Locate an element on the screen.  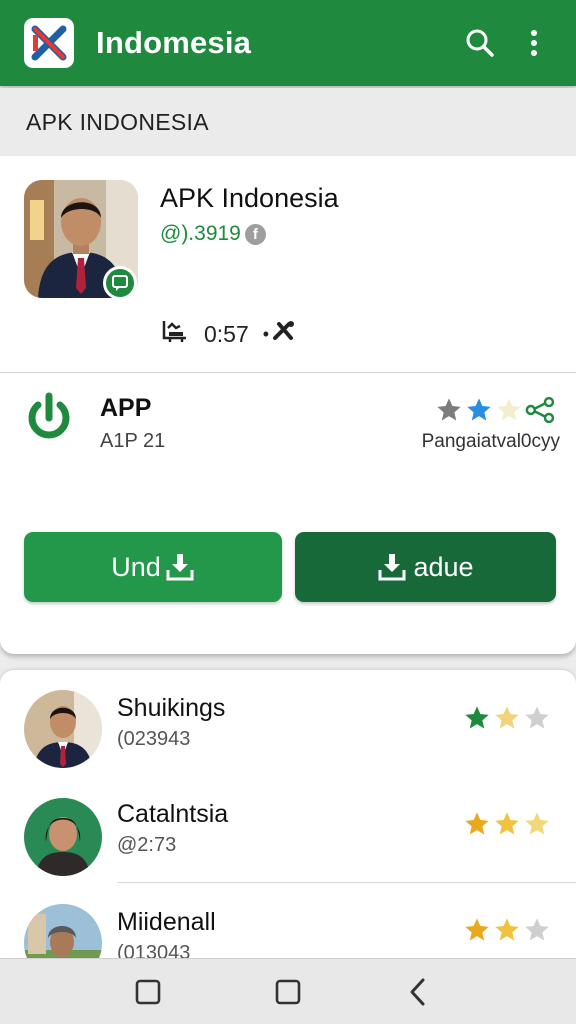
download-button-right-label: adue is located at coordinates (443, 566).